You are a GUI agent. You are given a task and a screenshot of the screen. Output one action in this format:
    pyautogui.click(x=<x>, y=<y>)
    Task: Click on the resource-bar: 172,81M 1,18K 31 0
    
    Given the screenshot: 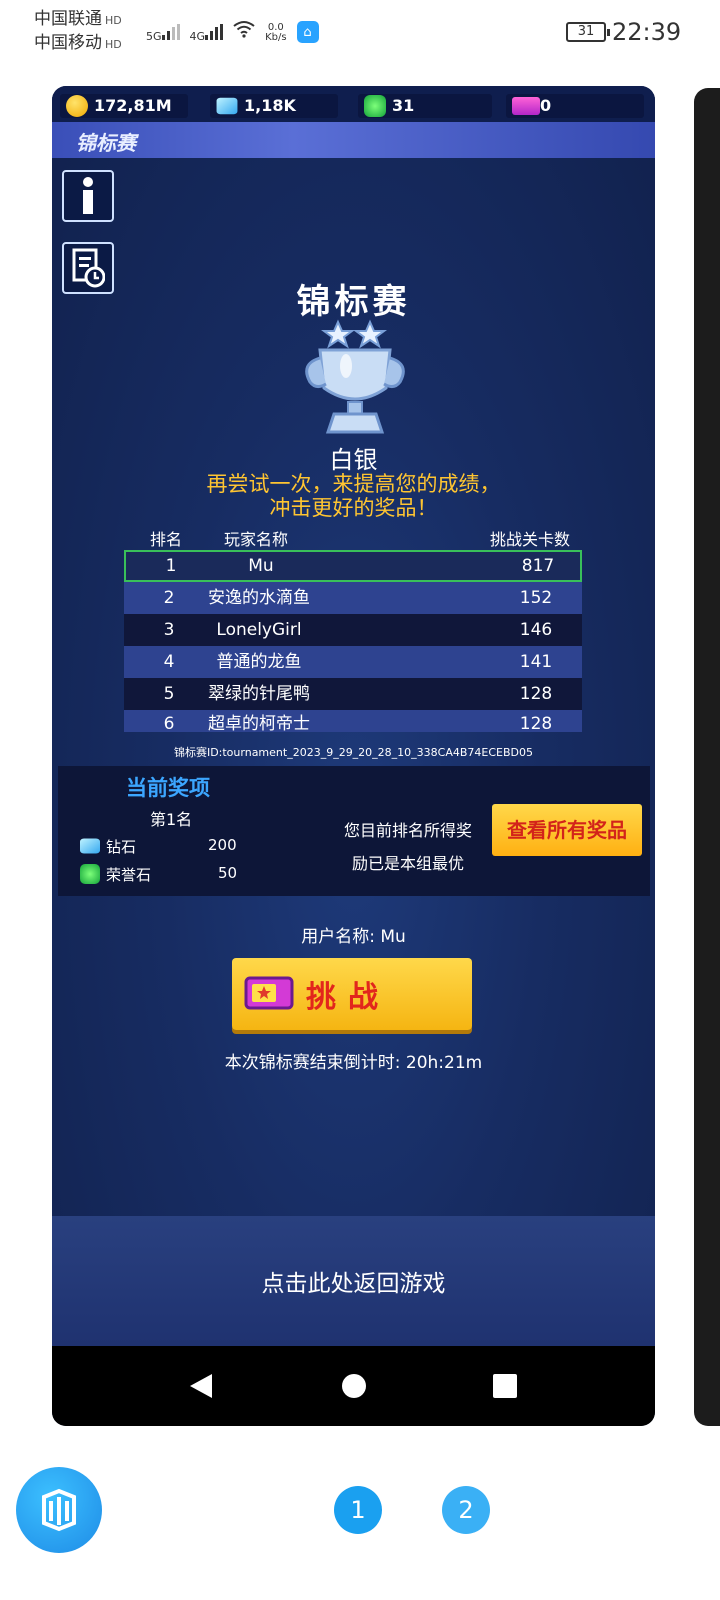 What is the action you would take?
    pyautogui.click(x=353, y=104)
    